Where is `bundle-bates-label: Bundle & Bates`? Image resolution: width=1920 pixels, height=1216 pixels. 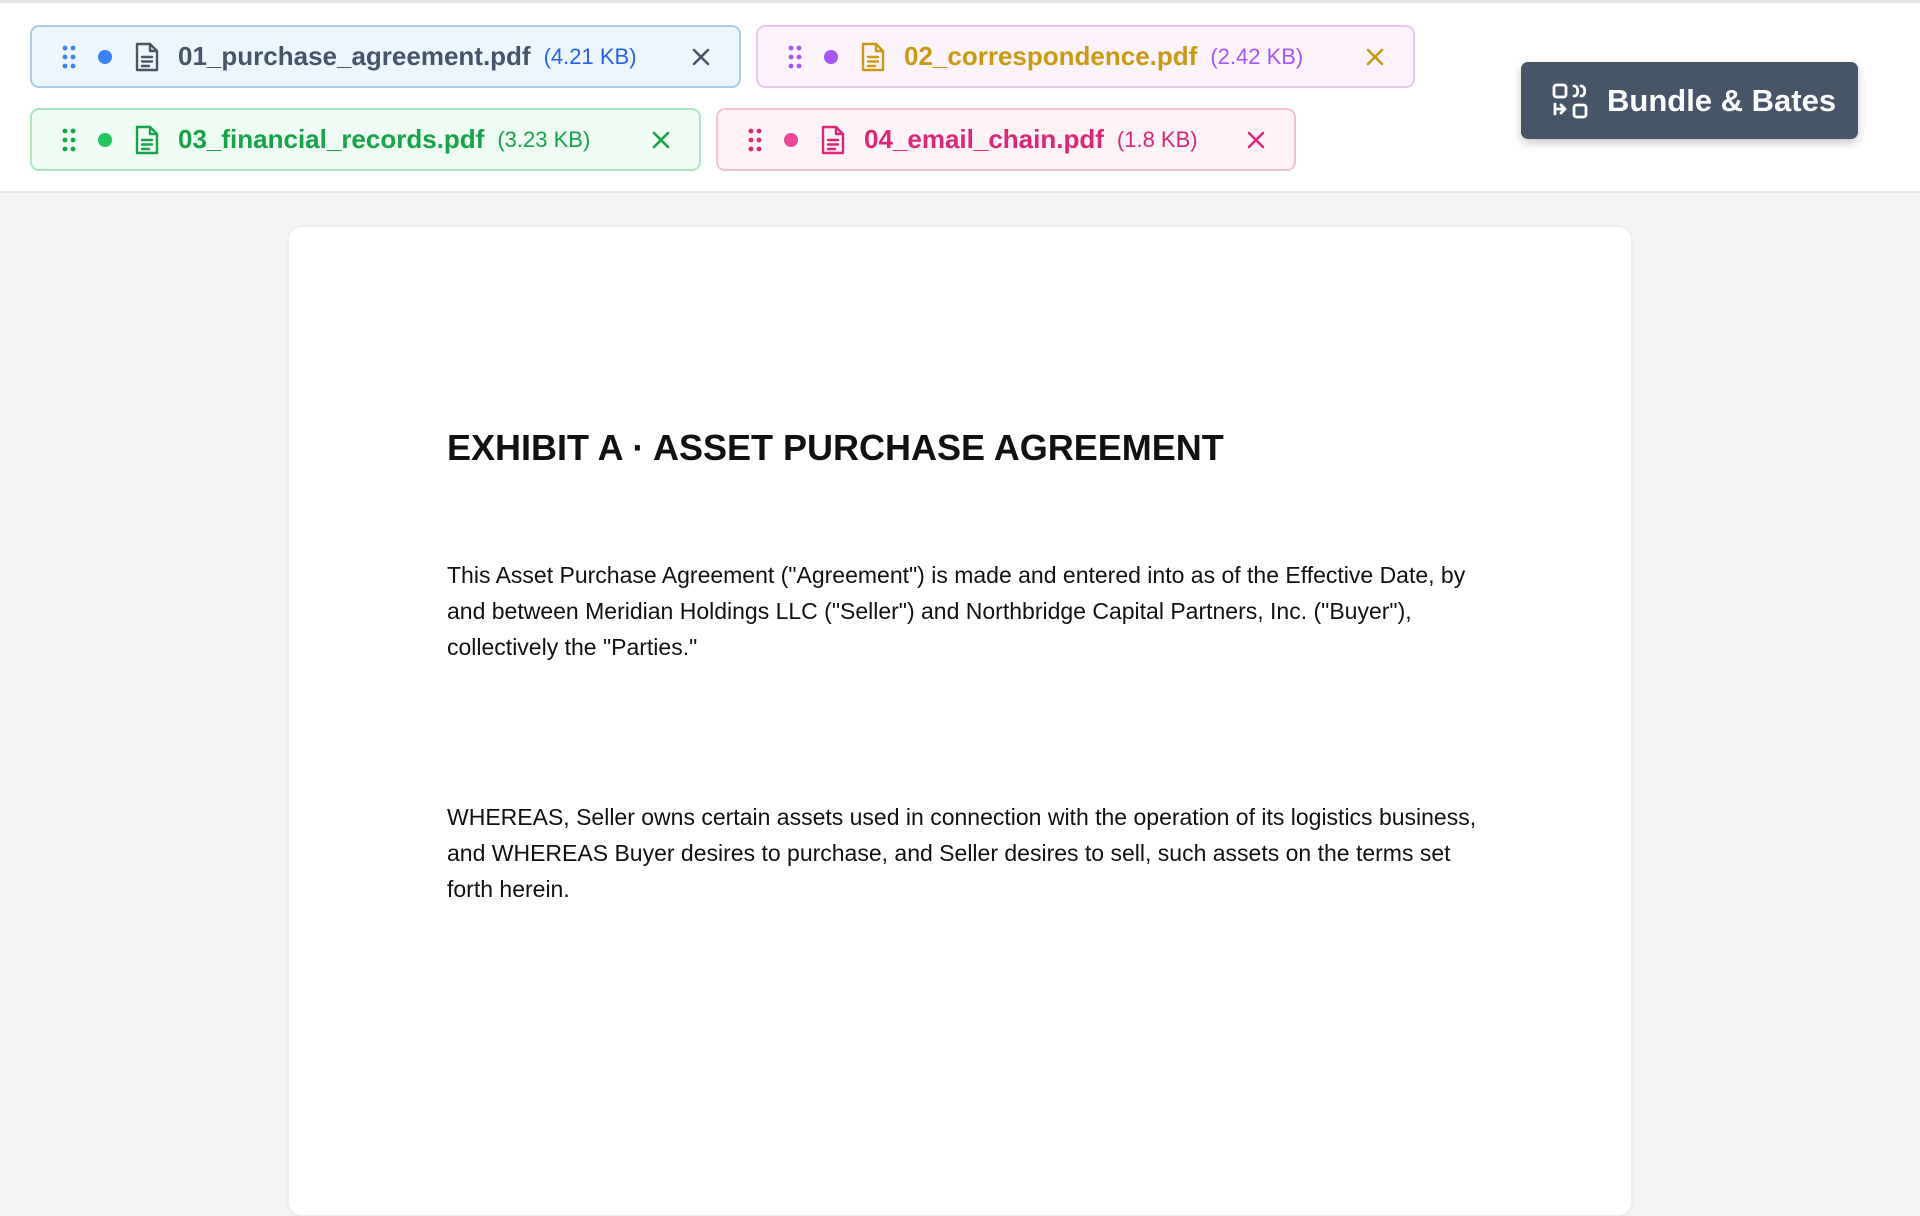 bundle-bates-label: Bundle & Bates is located at coordinates (1722, 100).